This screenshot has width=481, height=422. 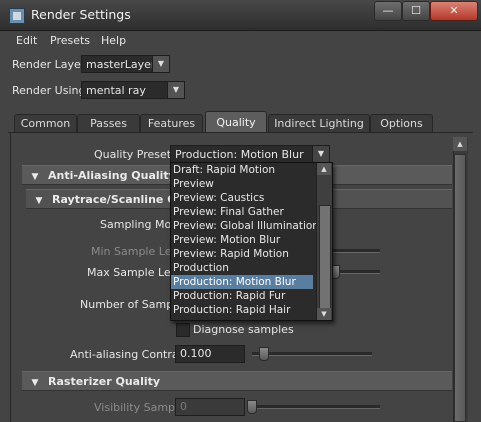 I want to click on quality-presets-dropdown: Production: Motion Blur ▼, so click(x=250, y=154).